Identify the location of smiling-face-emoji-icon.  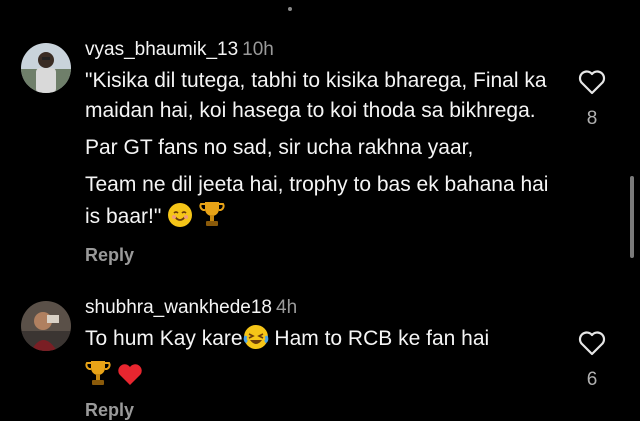
(180, 219).